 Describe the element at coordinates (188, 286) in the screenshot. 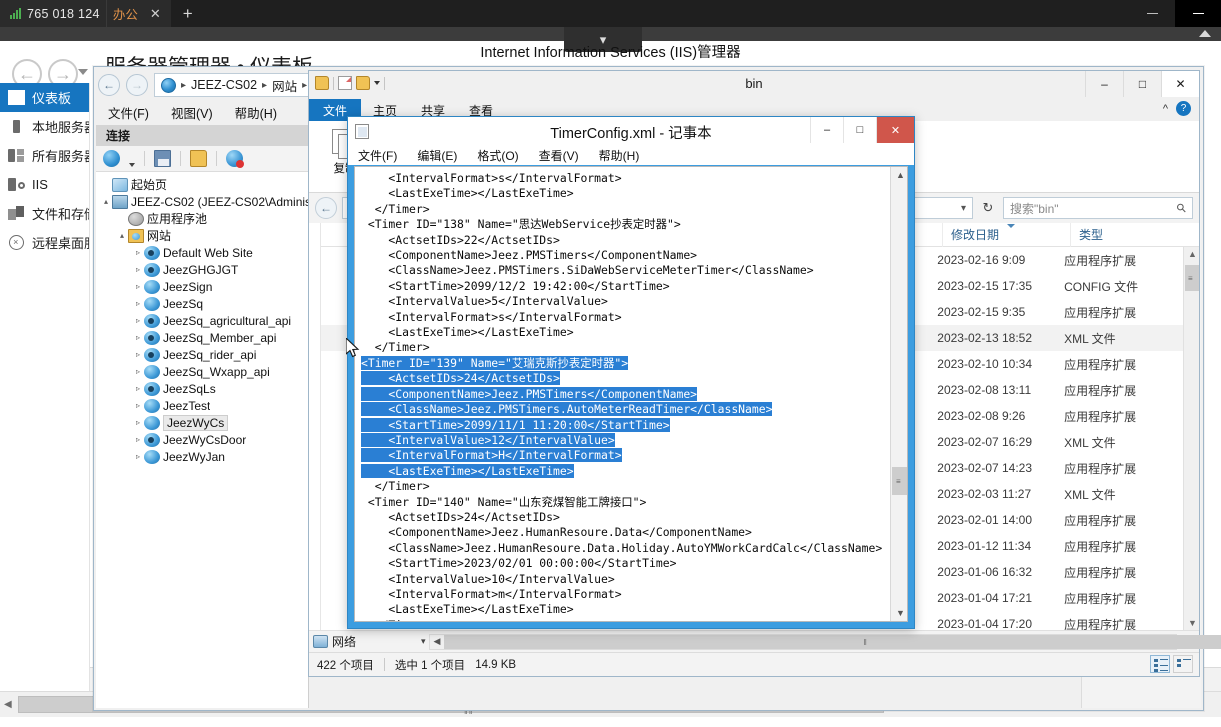

I see `tree-item-label: JeezSign` at that location.